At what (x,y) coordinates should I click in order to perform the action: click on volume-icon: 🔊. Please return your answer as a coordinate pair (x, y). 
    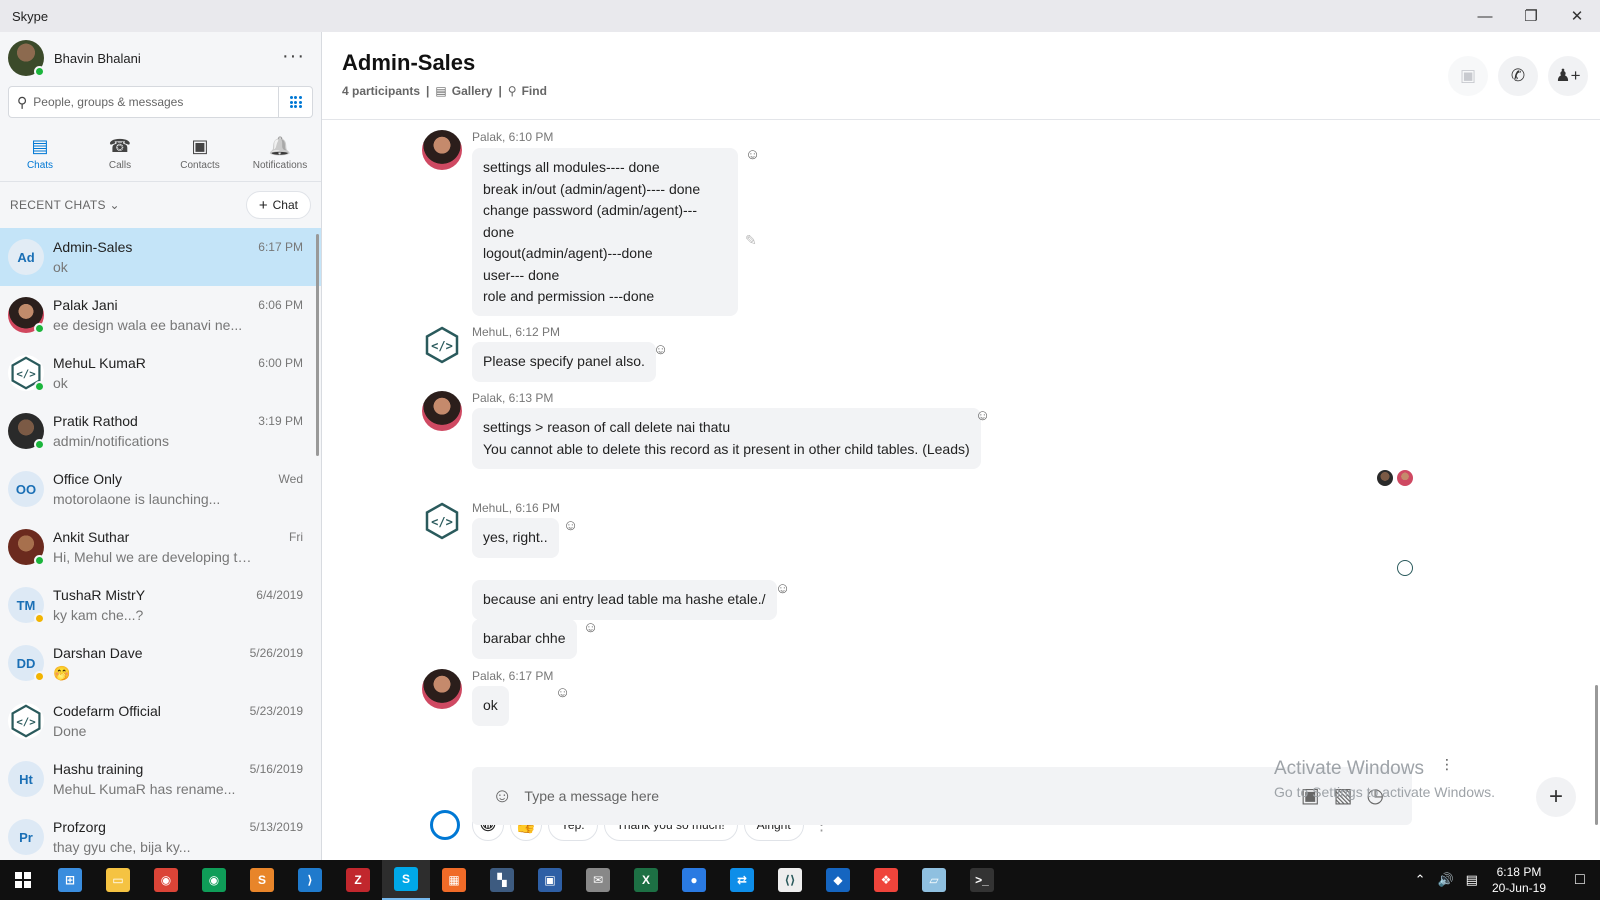
    Looking at the image, I should click on (1445, 880).